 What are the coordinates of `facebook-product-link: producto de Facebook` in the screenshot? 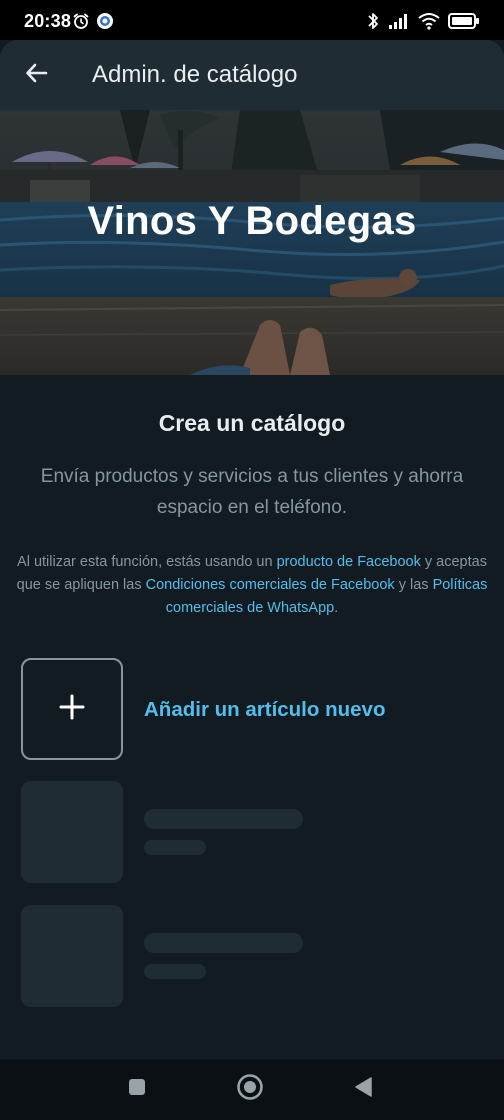 It's located at (349, 562).